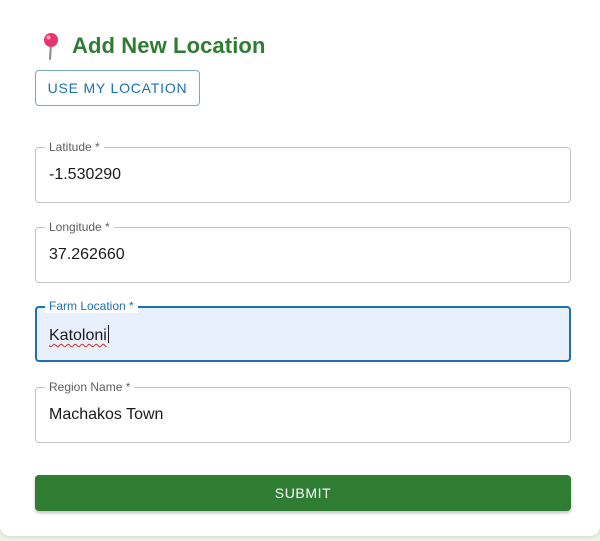 Image resolution: width=600 pixels, height=541 pixels. Describe the element at coordinates (299, 255) in the screenshot. I see `longitude-input: 37.262660` at that location.